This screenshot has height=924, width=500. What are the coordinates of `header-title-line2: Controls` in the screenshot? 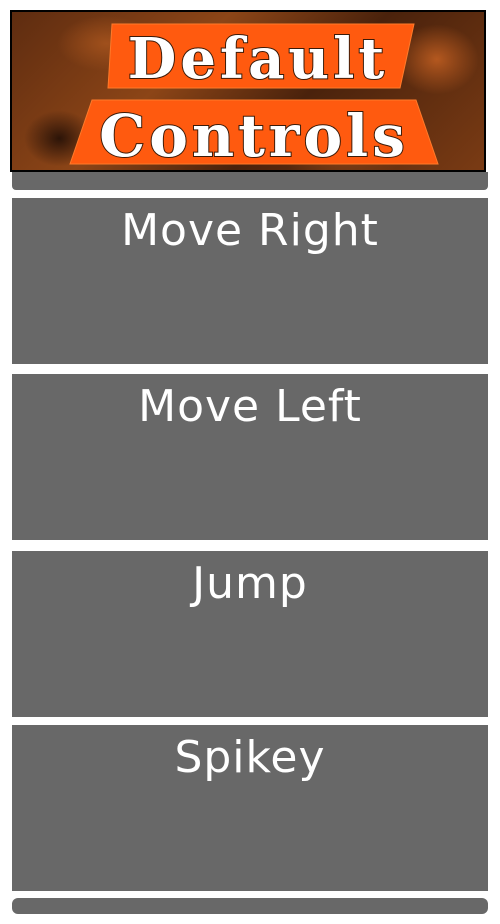 It's located at (254, 136).